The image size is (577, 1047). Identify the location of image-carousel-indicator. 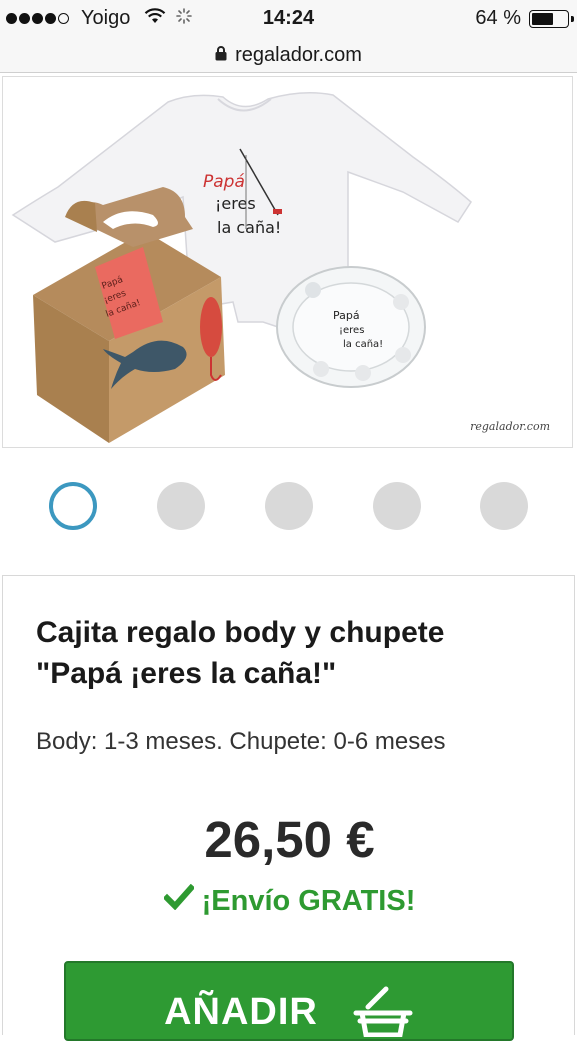
(288, 506).